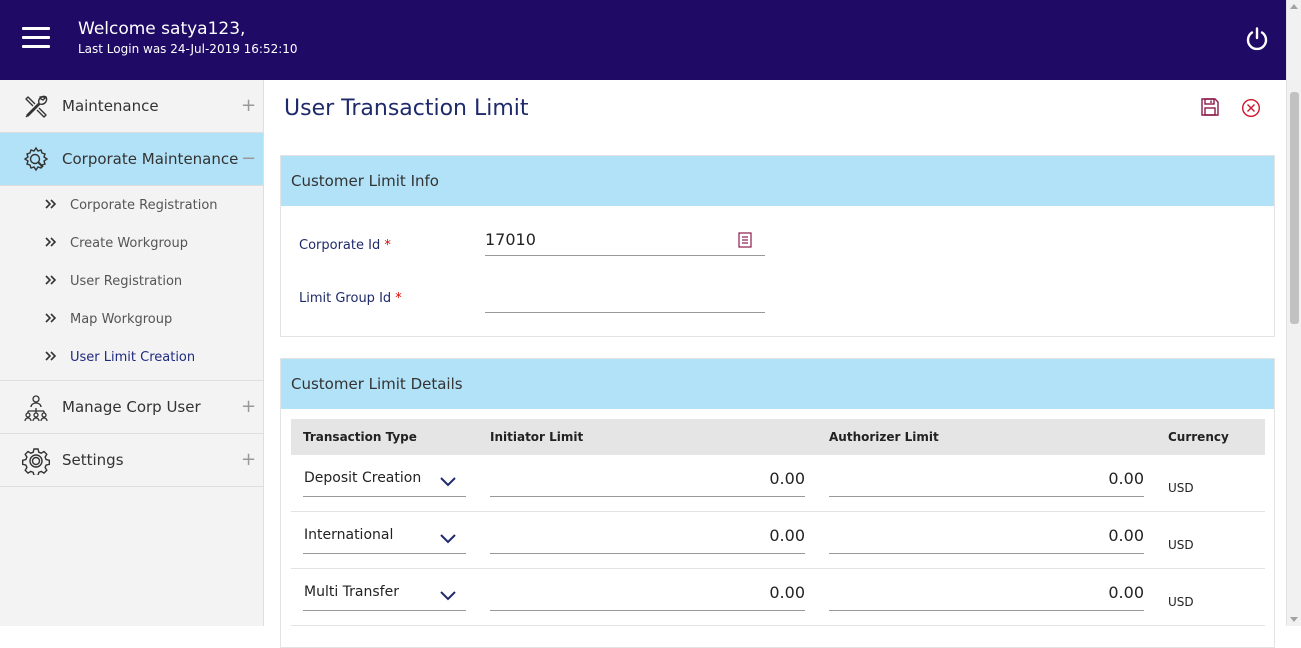 This screenshot has width=1301, height=648. What do you see at coordinates (110, 106) in the screenshot?
I see `sidebar-item-label: Maintenance` at bounding box center [110, 106].